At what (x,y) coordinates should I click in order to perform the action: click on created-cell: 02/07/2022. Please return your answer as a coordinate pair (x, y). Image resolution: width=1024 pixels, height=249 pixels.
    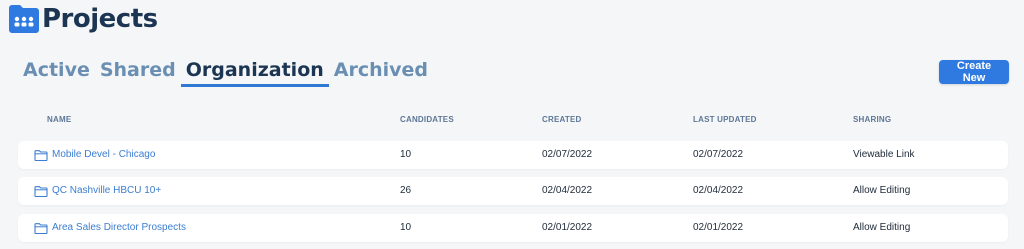
    Looking at the image, I should click on (567, 154).